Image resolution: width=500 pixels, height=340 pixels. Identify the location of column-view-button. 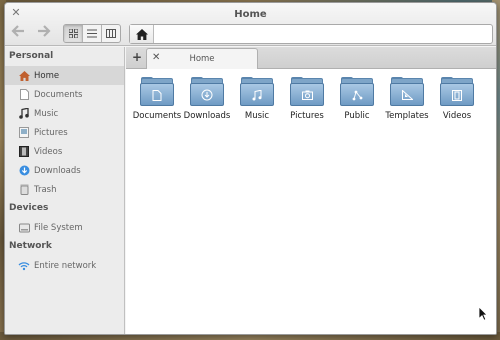
(111, 33).